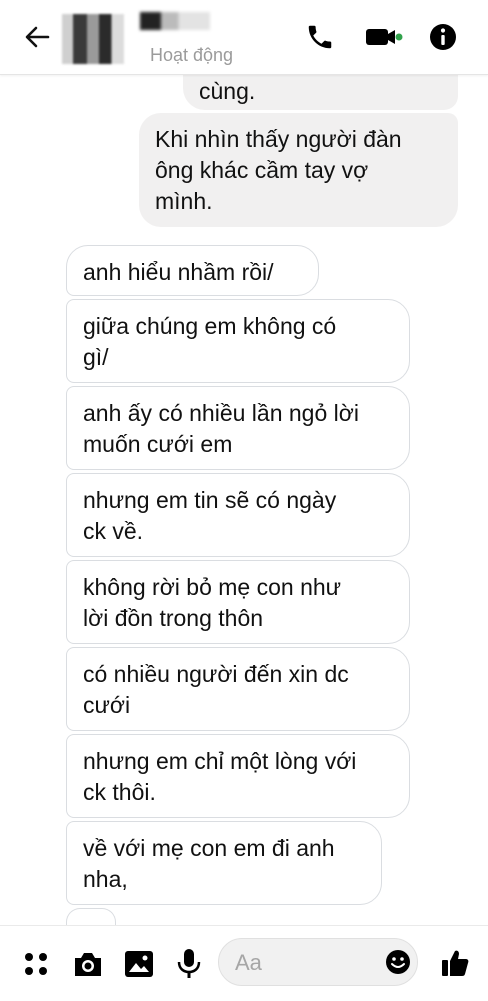  I want to click on microphone-icon, so click(189, 964).